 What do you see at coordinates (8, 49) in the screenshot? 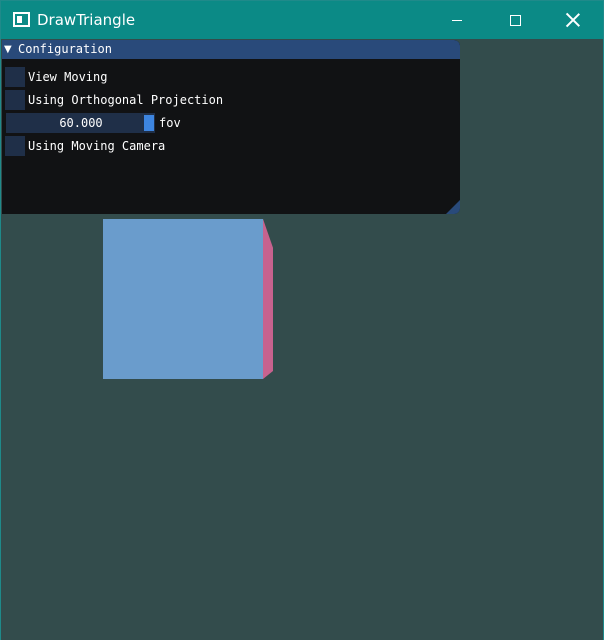
I see `collapse-arrow-icon: ▼` at bounding box center [8, 49].